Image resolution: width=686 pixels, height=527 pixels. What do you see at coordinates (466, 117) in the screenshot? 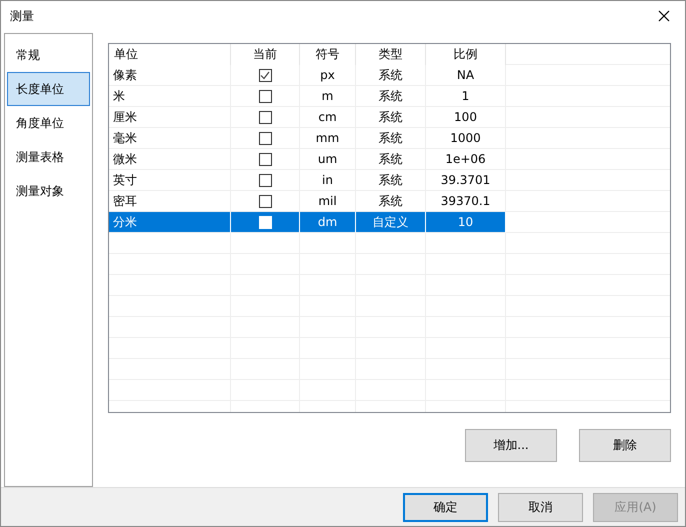
I see `table-cell: 100` at bounding box center [466, 117].